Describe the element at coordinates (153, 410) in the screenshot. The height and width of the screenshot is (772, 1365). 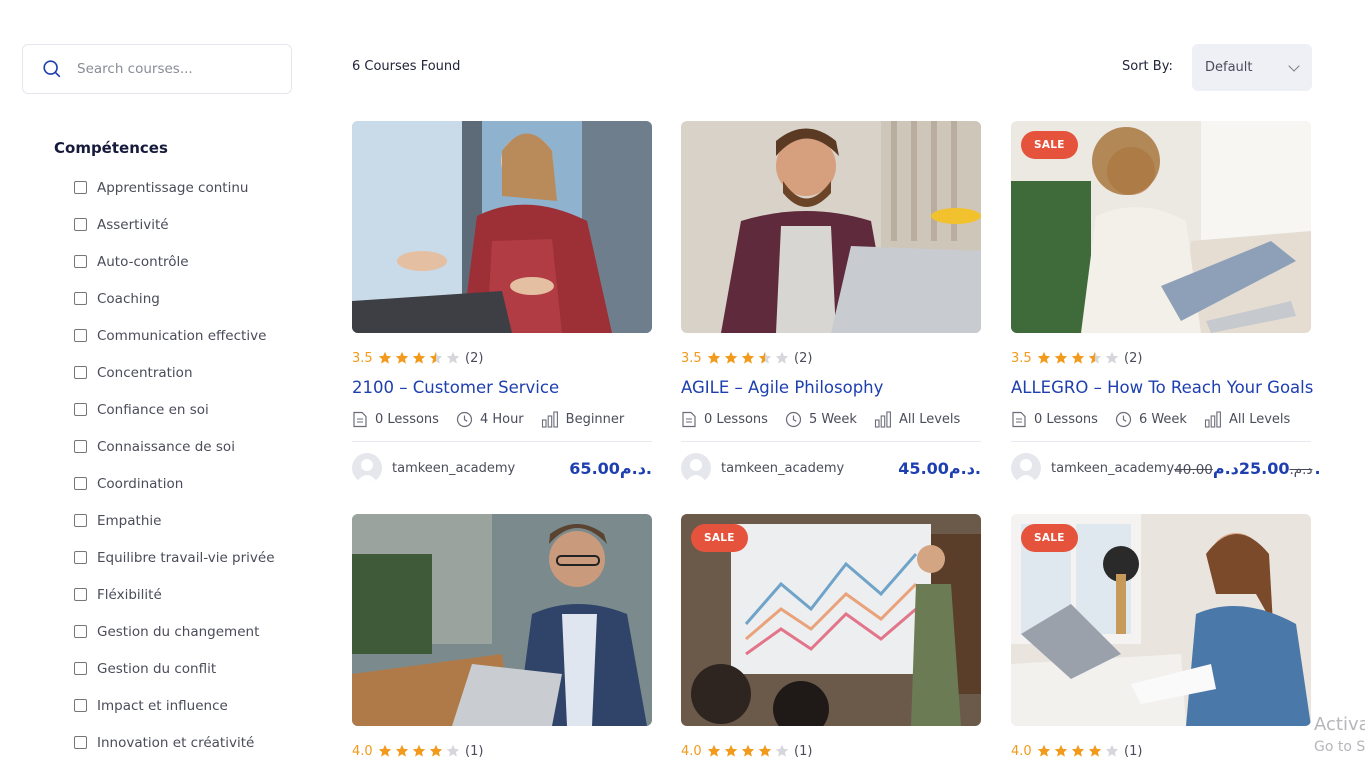
I see `filter-label: Confiance en soi` at that location.